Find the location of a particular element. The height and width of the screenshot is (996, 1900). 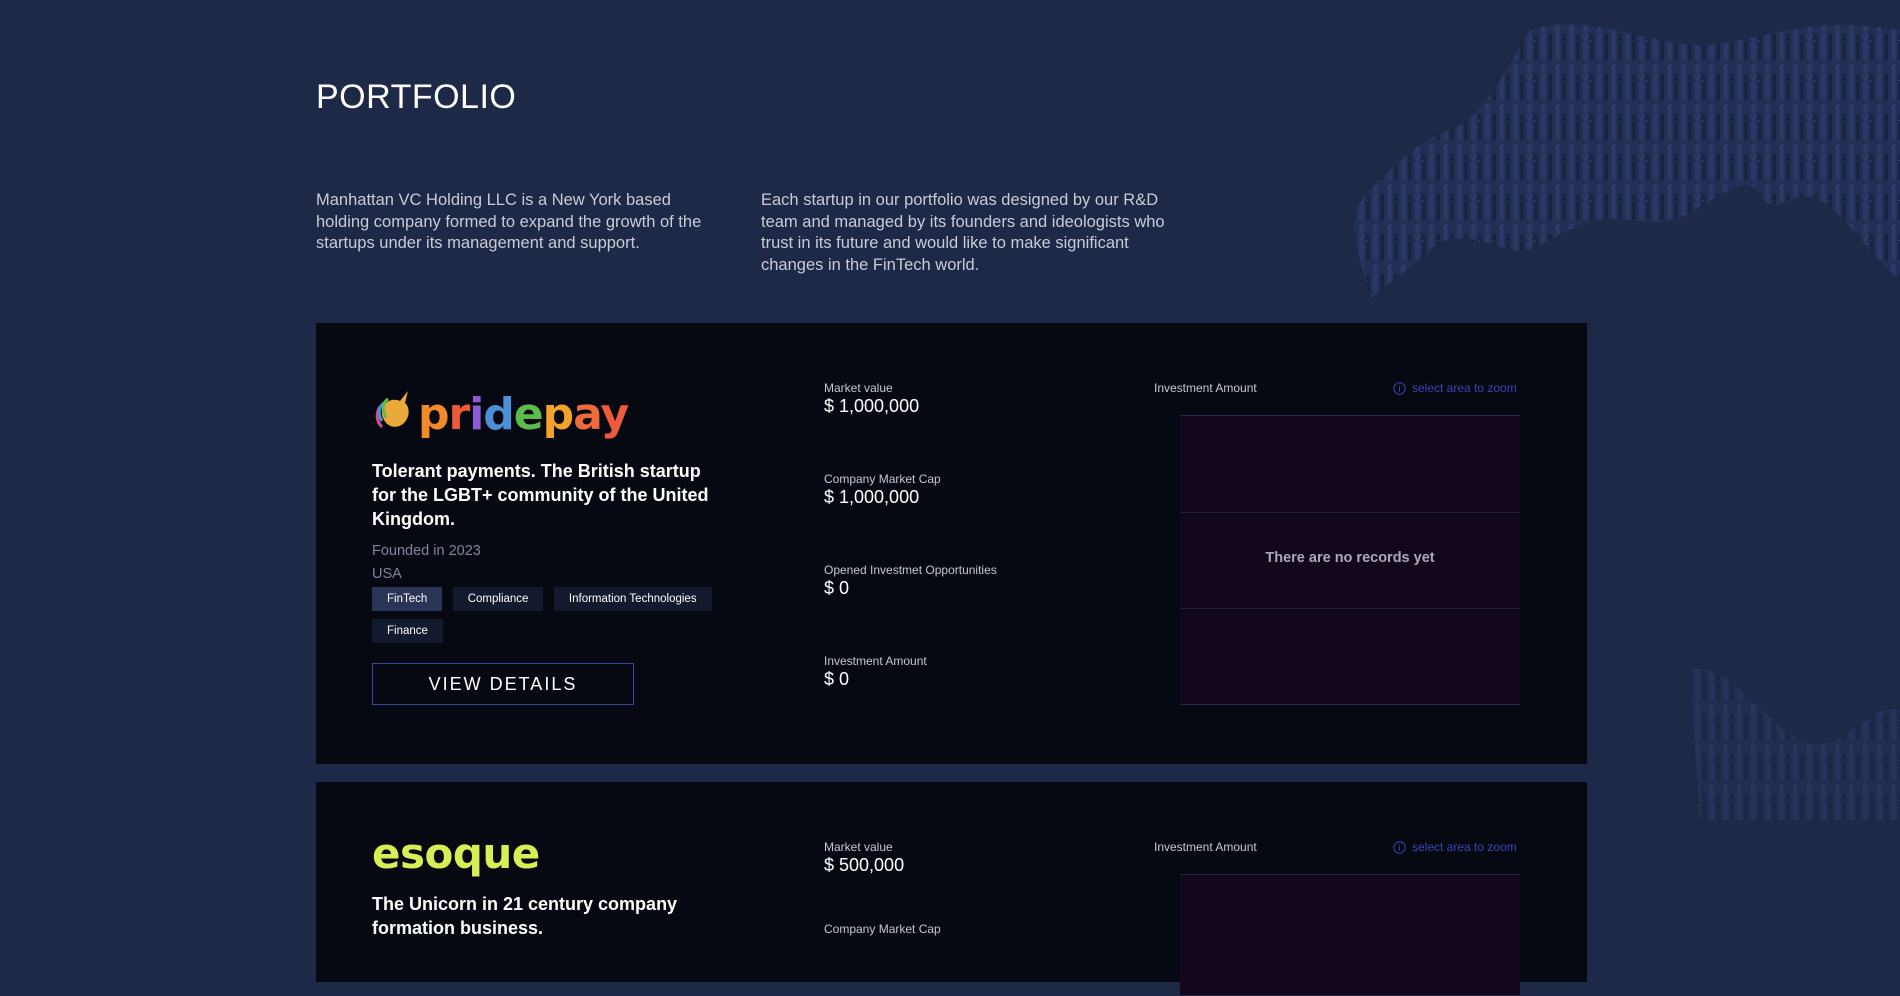

founded-year: Founded in 2023 is located at coordinates (426, 551).